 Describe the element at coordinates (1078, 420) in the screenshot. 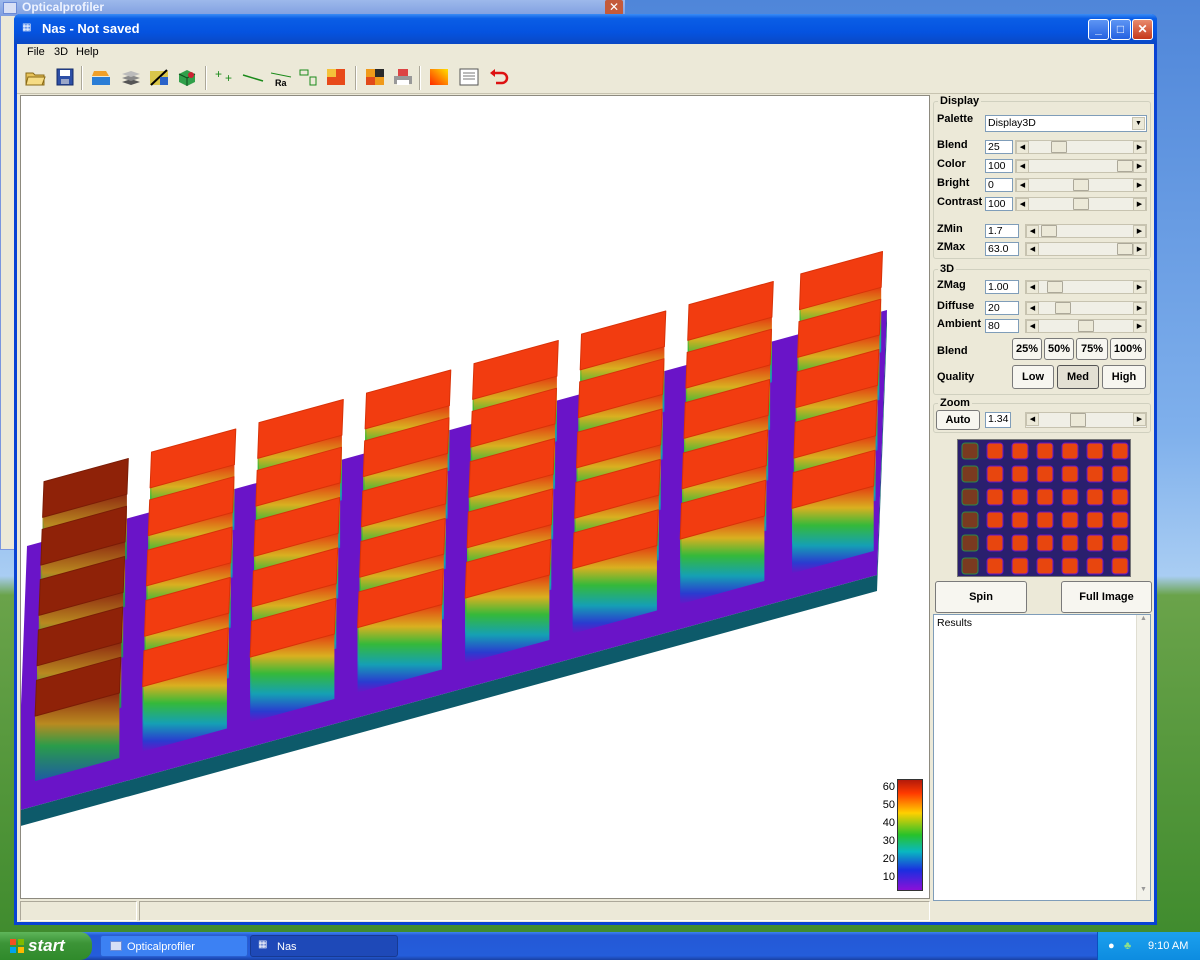

I see `zoom-slider-thumb` at that location.